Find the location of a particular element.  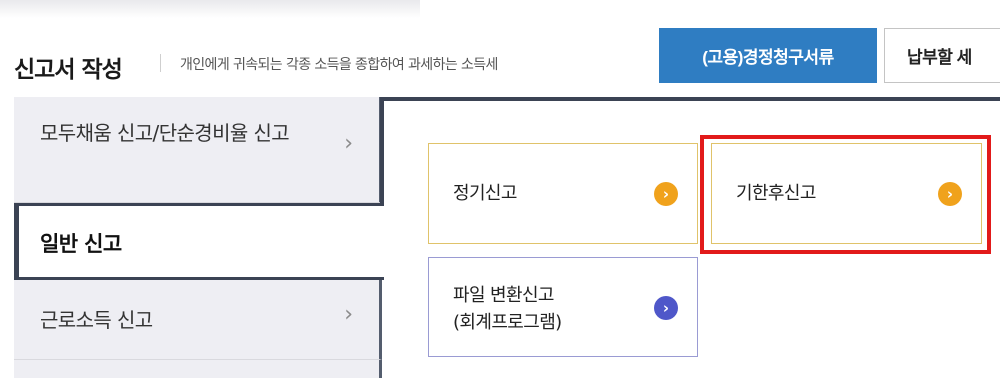

sidebar-item-label: 일반 신고 is located at coordinates (81, 244).